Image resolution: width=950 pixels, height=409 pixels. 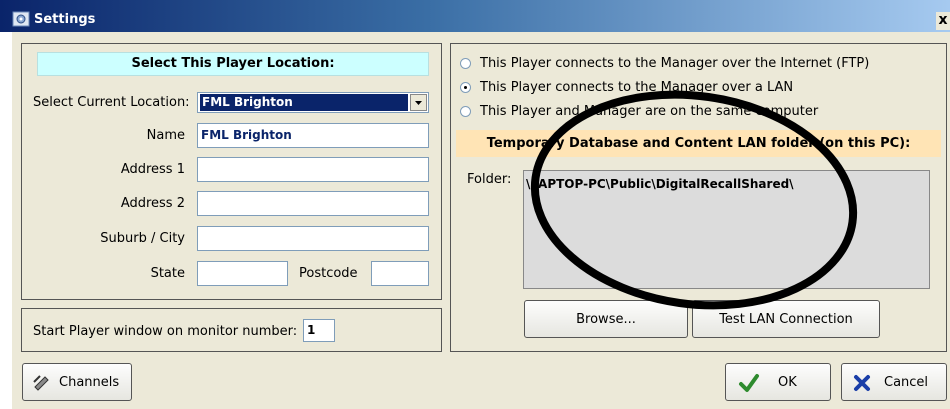 I want to click on close-button: x, so click(x=943, y=21).